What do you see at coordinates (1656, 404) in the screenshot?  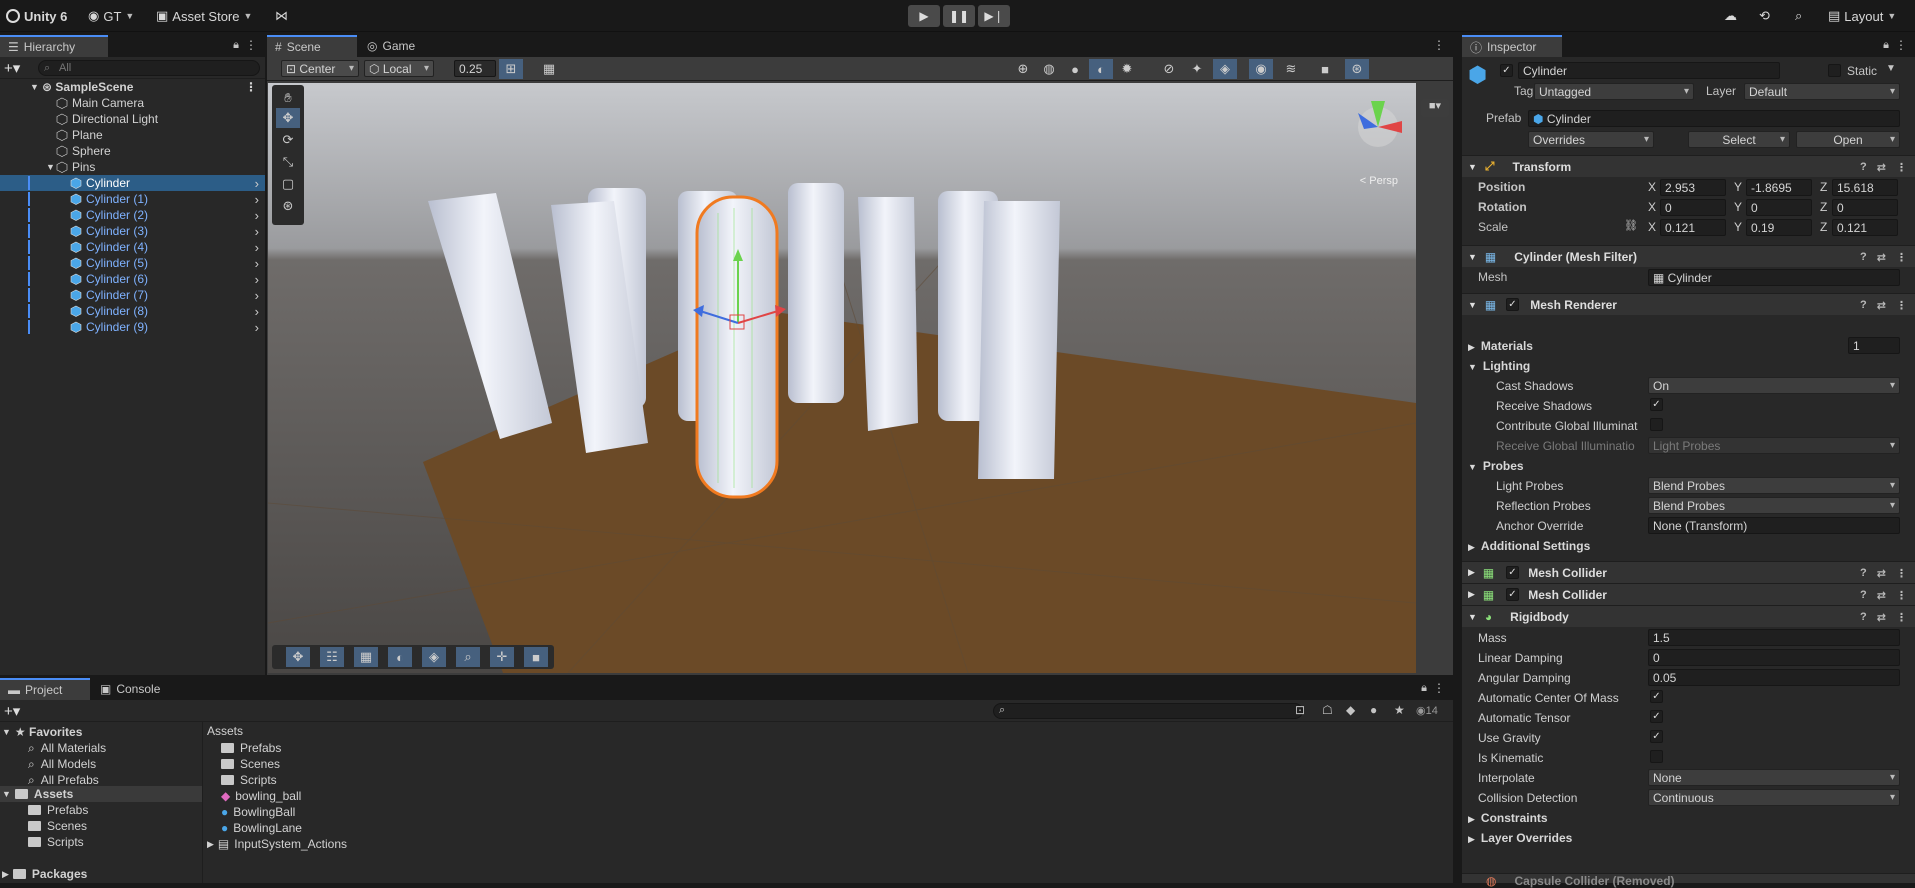 I see `receive-shadows-checkbox: ✓` at bounding box center [1656, 404].